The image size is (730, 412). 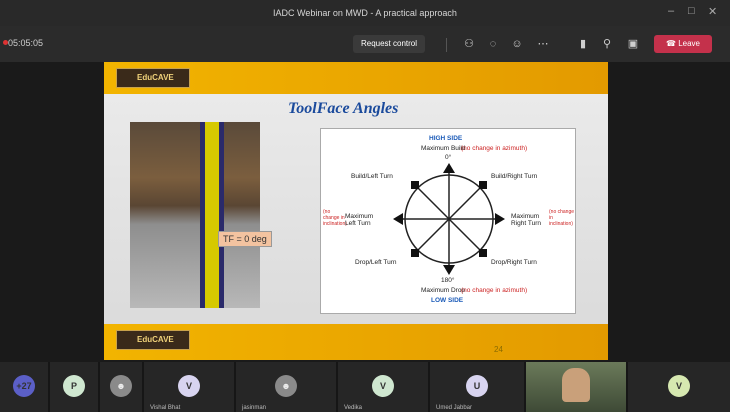 What do you see at coordinates (448, 280) in the screenshot?
I see `180-degree-label: 180°` at bounding box center [448, 280].